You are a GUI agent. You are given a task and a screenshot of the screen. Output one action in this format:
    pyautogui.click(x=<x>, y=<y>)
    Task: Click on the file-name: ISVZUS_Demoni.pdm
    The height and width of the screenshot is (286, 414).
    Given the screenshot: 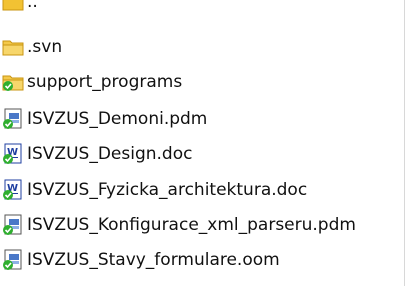 What is the action you would take?
    pyautogui.click(x=117, y=118)
    